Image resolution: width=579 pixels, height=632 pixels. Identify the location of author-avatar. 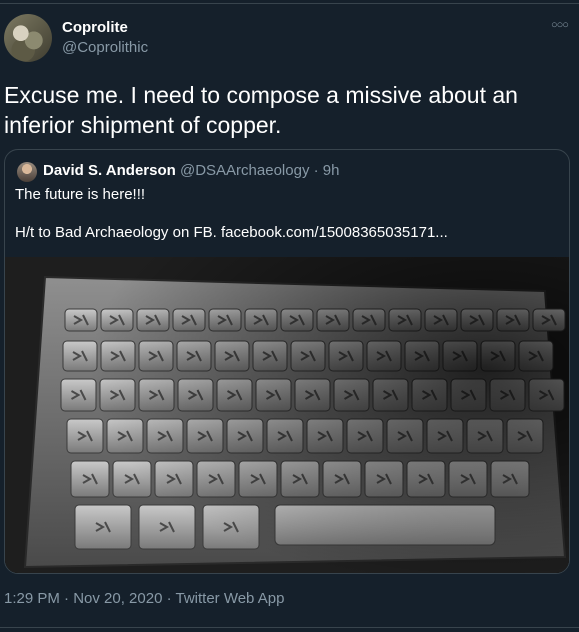
(28, 38).